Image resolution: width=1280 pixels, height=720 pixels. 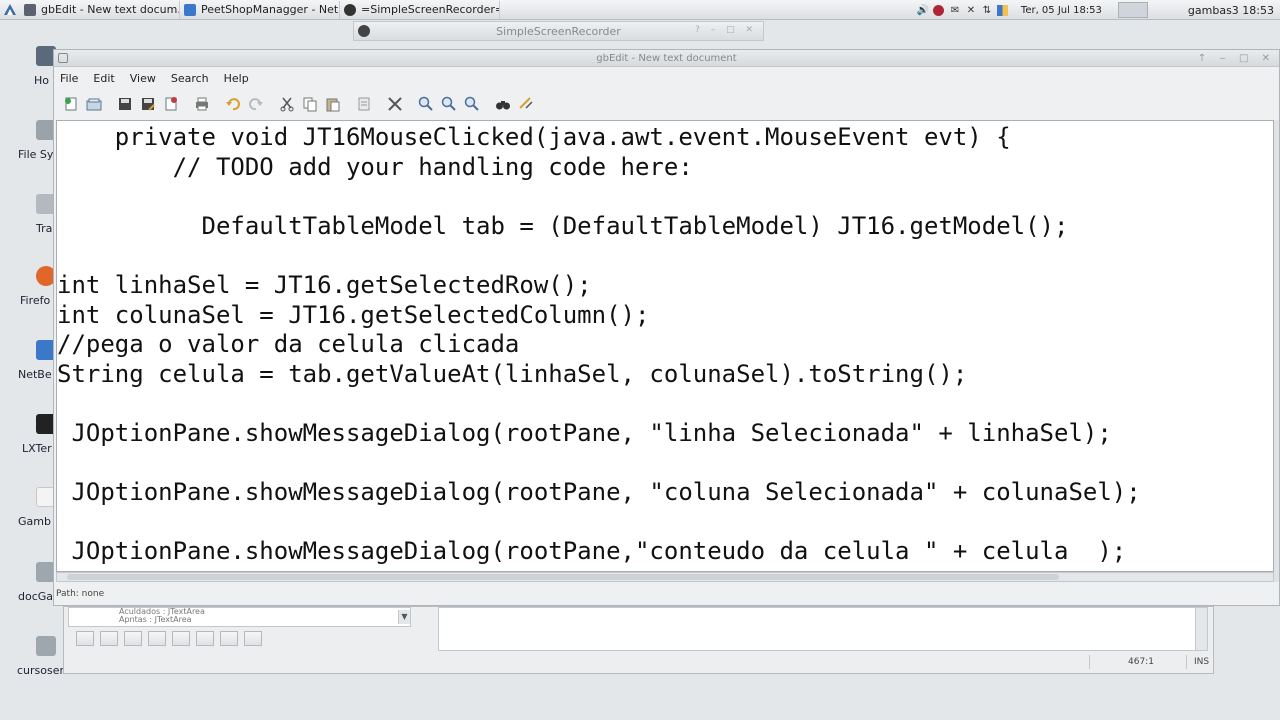 I want to click on output-pane, so click(x=823, y=629).